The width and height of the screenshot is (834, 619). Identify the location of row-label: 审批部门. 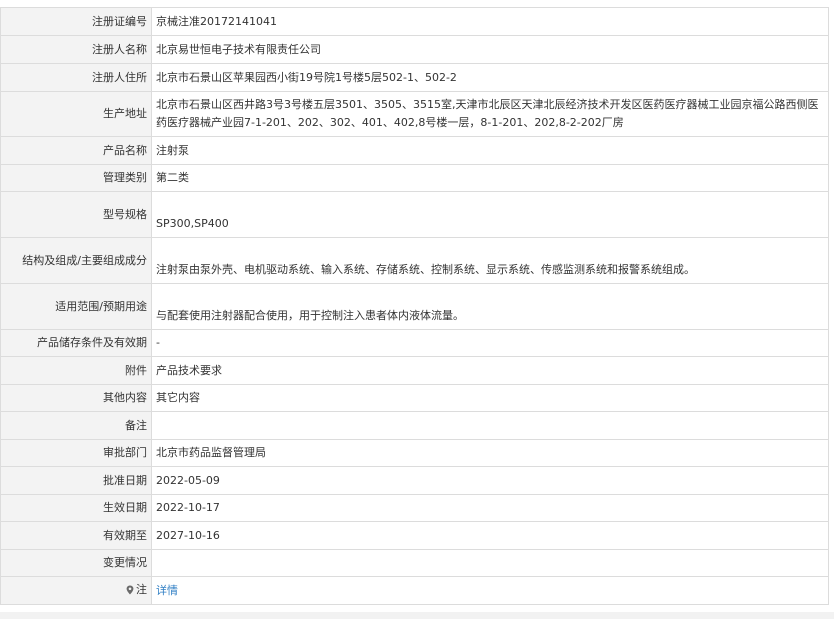
(76, 453).